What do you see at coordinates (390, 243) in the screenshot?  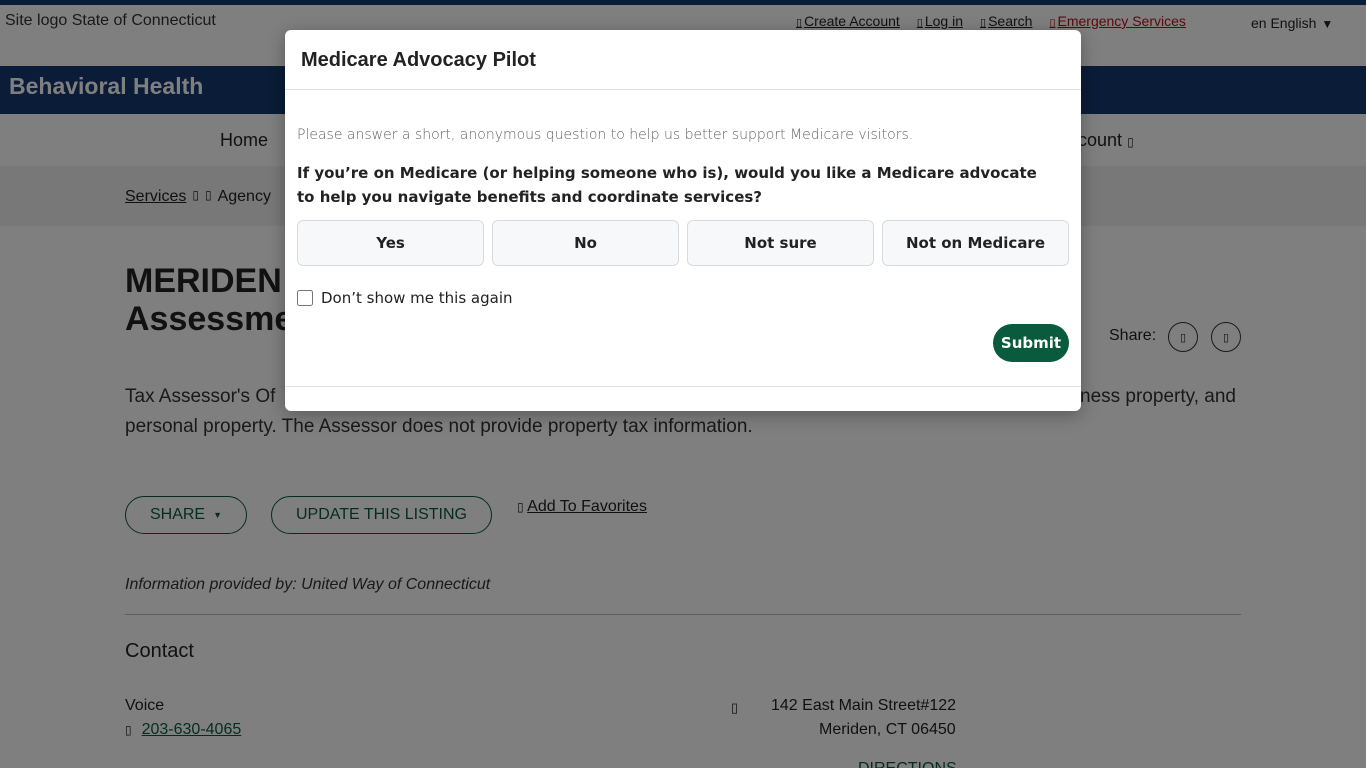 I see `option-yes-button: Yes` at bounding box center [390, 243].